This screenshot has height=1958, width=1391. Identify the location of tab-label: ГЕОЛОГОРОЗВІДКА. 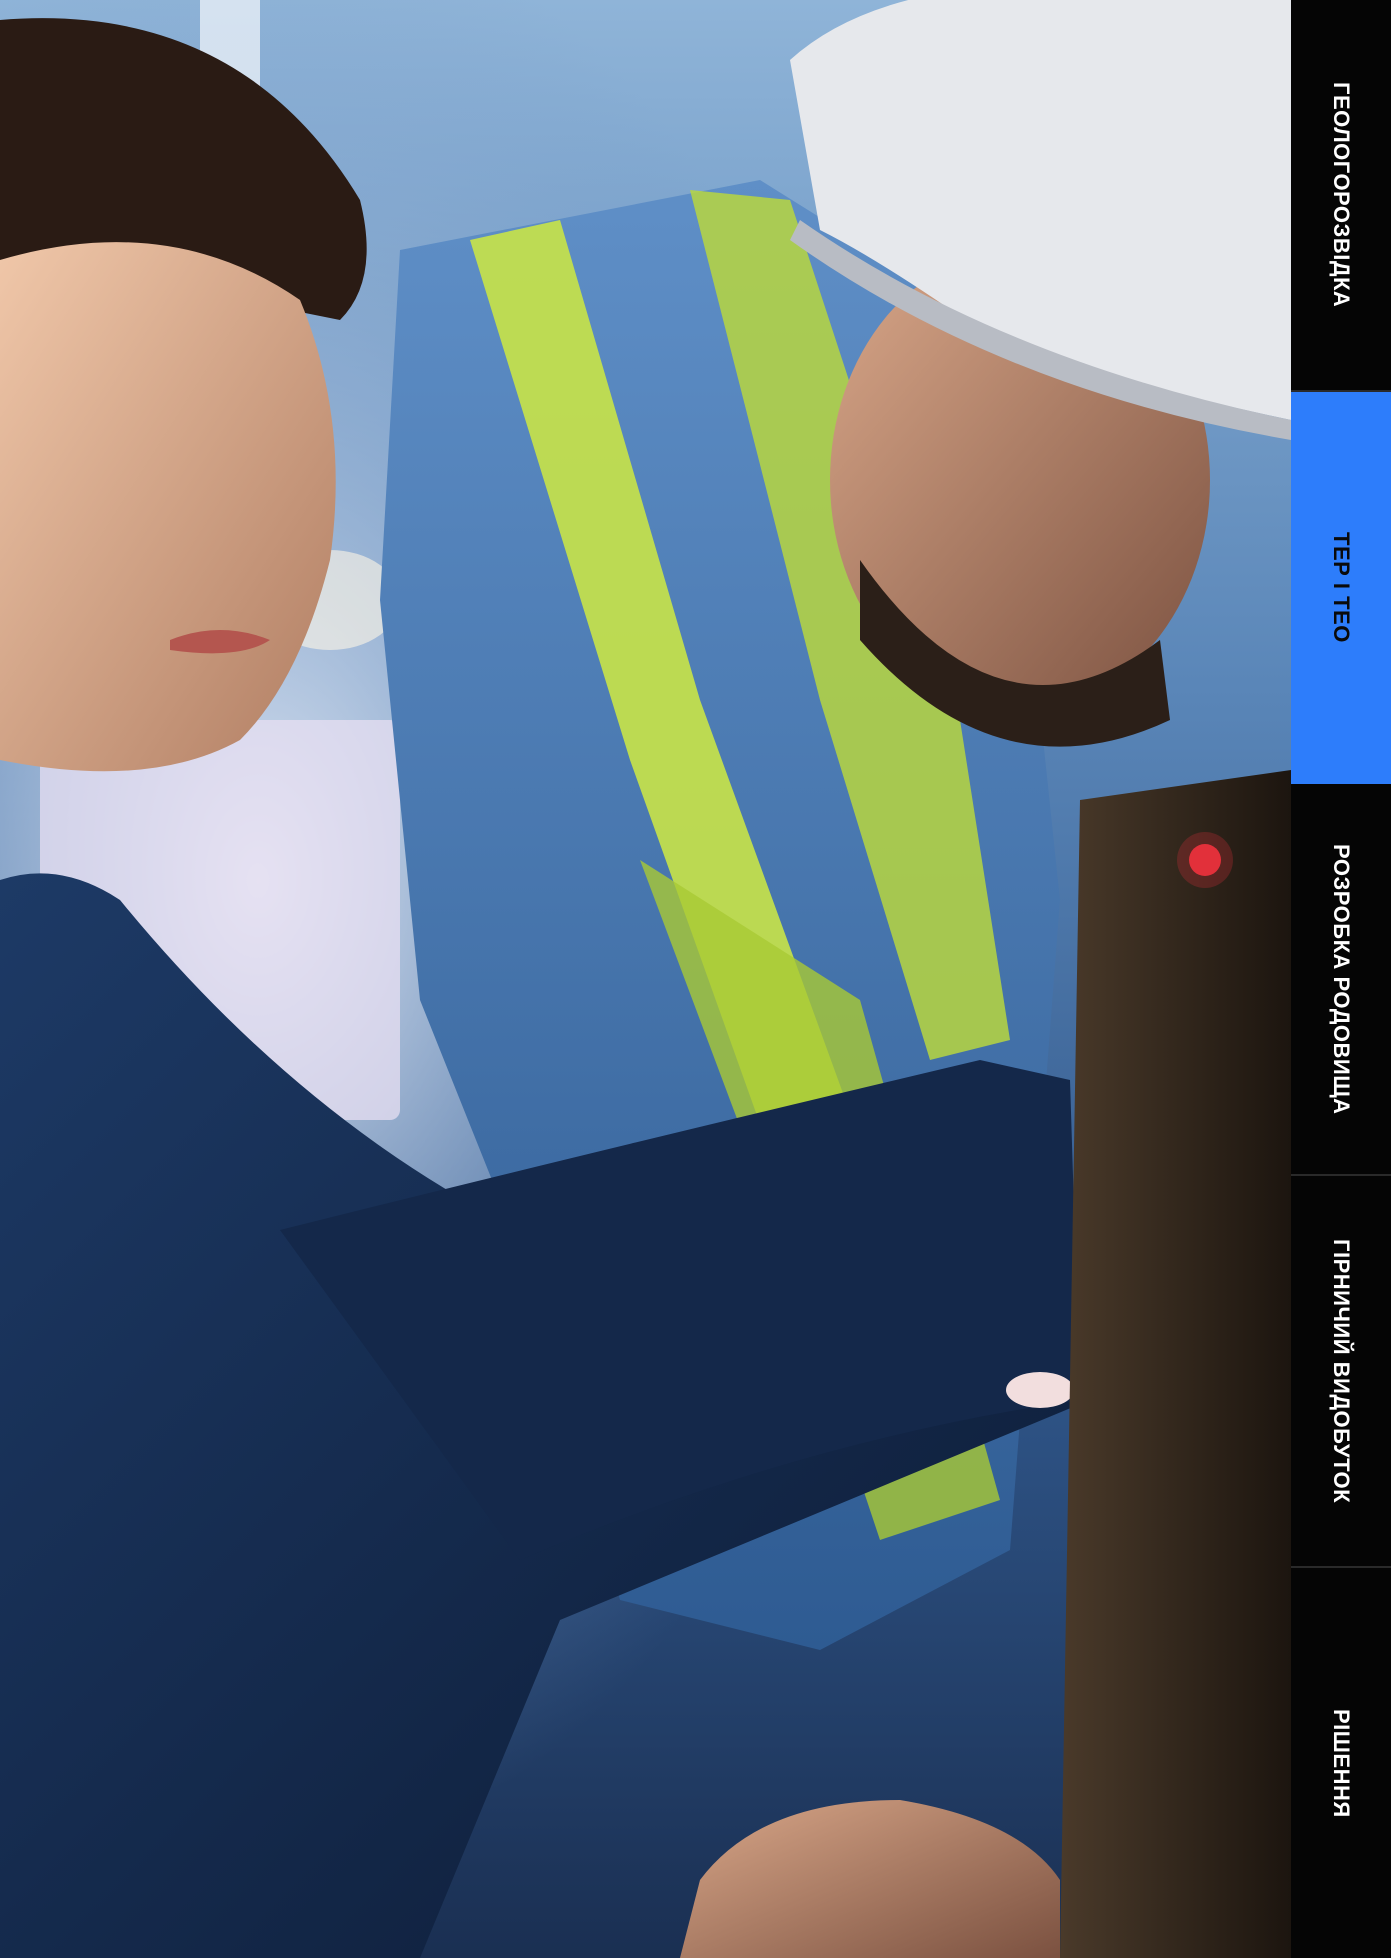
(1341, 195).